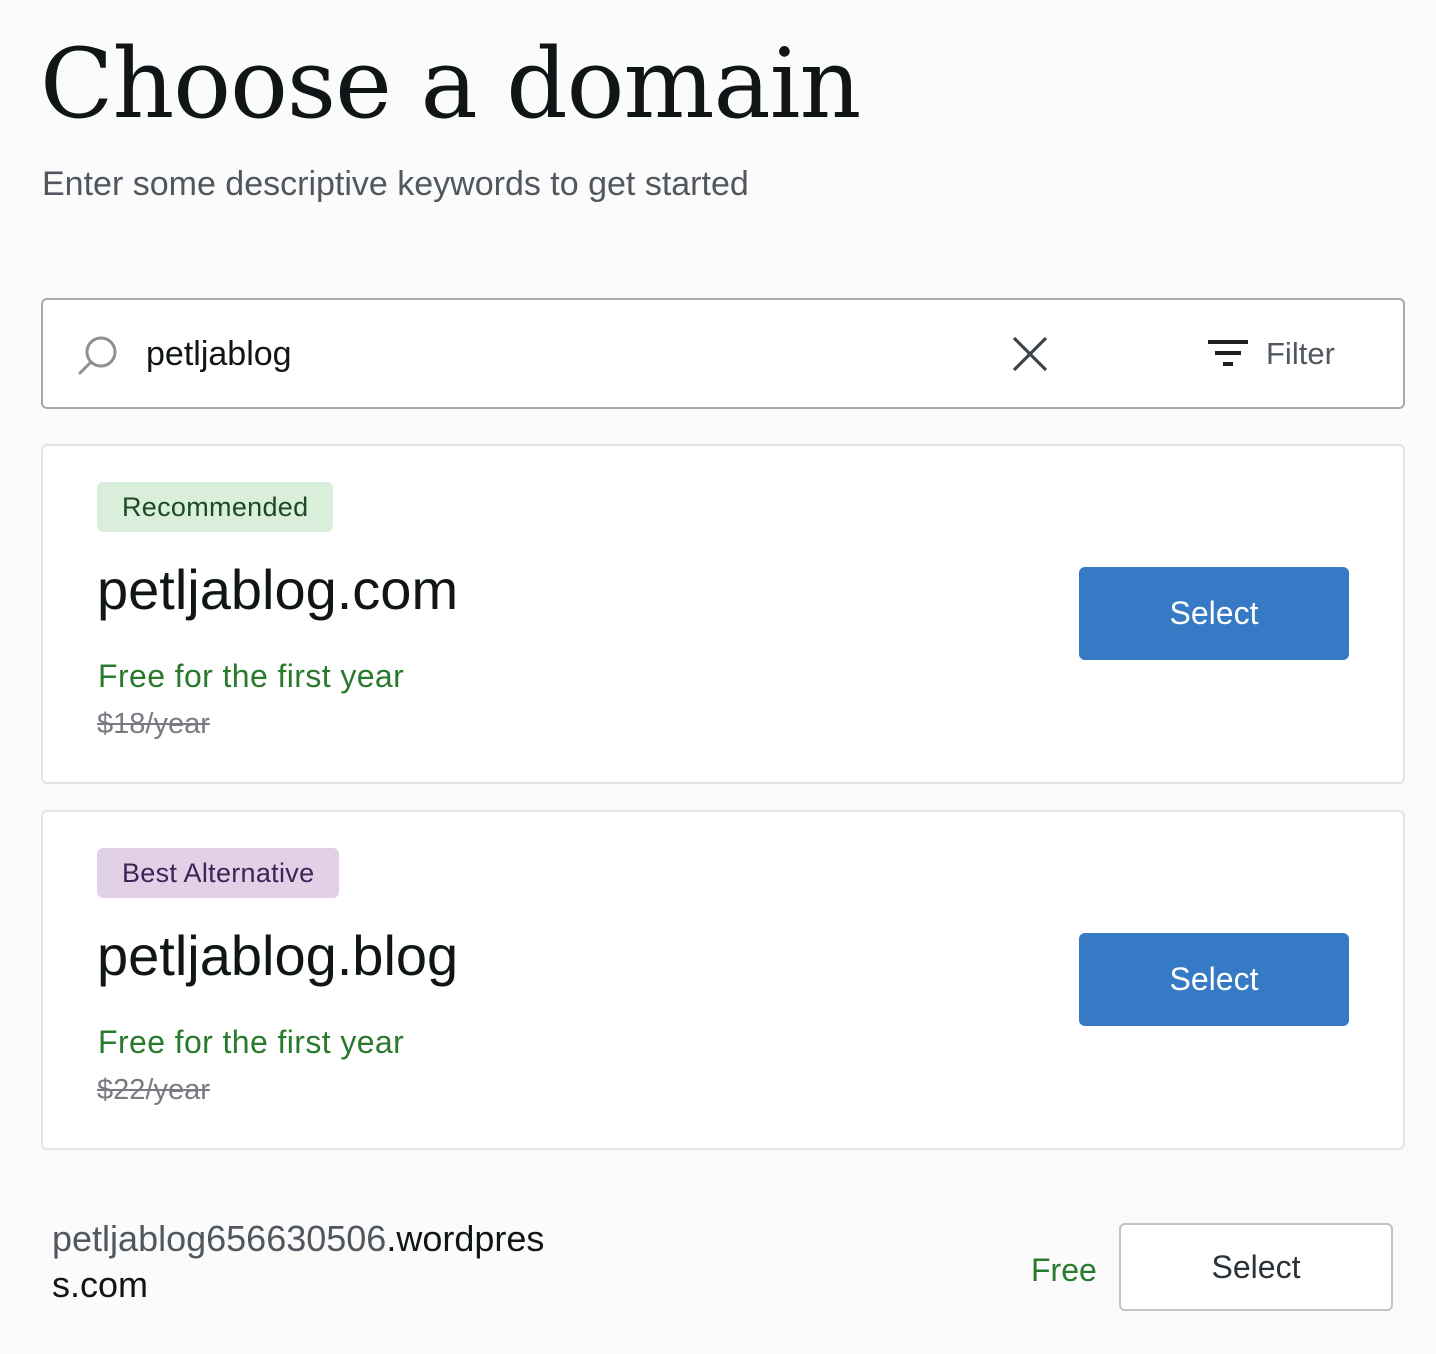 The image size is (1436, 1354). I want to click on recommended-badge: Recommended, so click(215, 507).